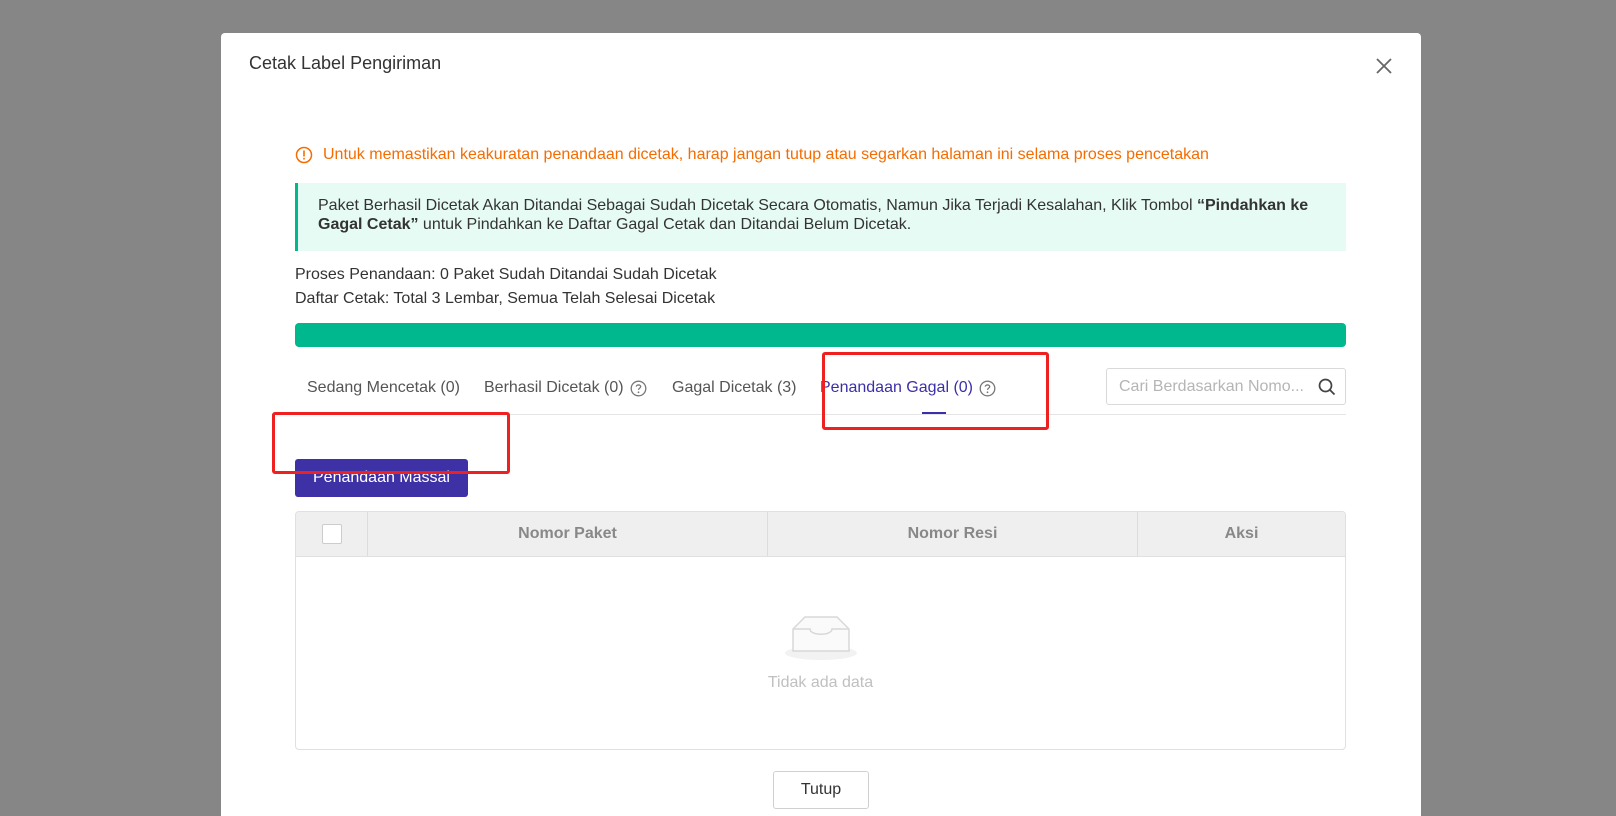  Describe the element at coordinates (1327, 387) in the screenshot. I see `search-icon` at that location.